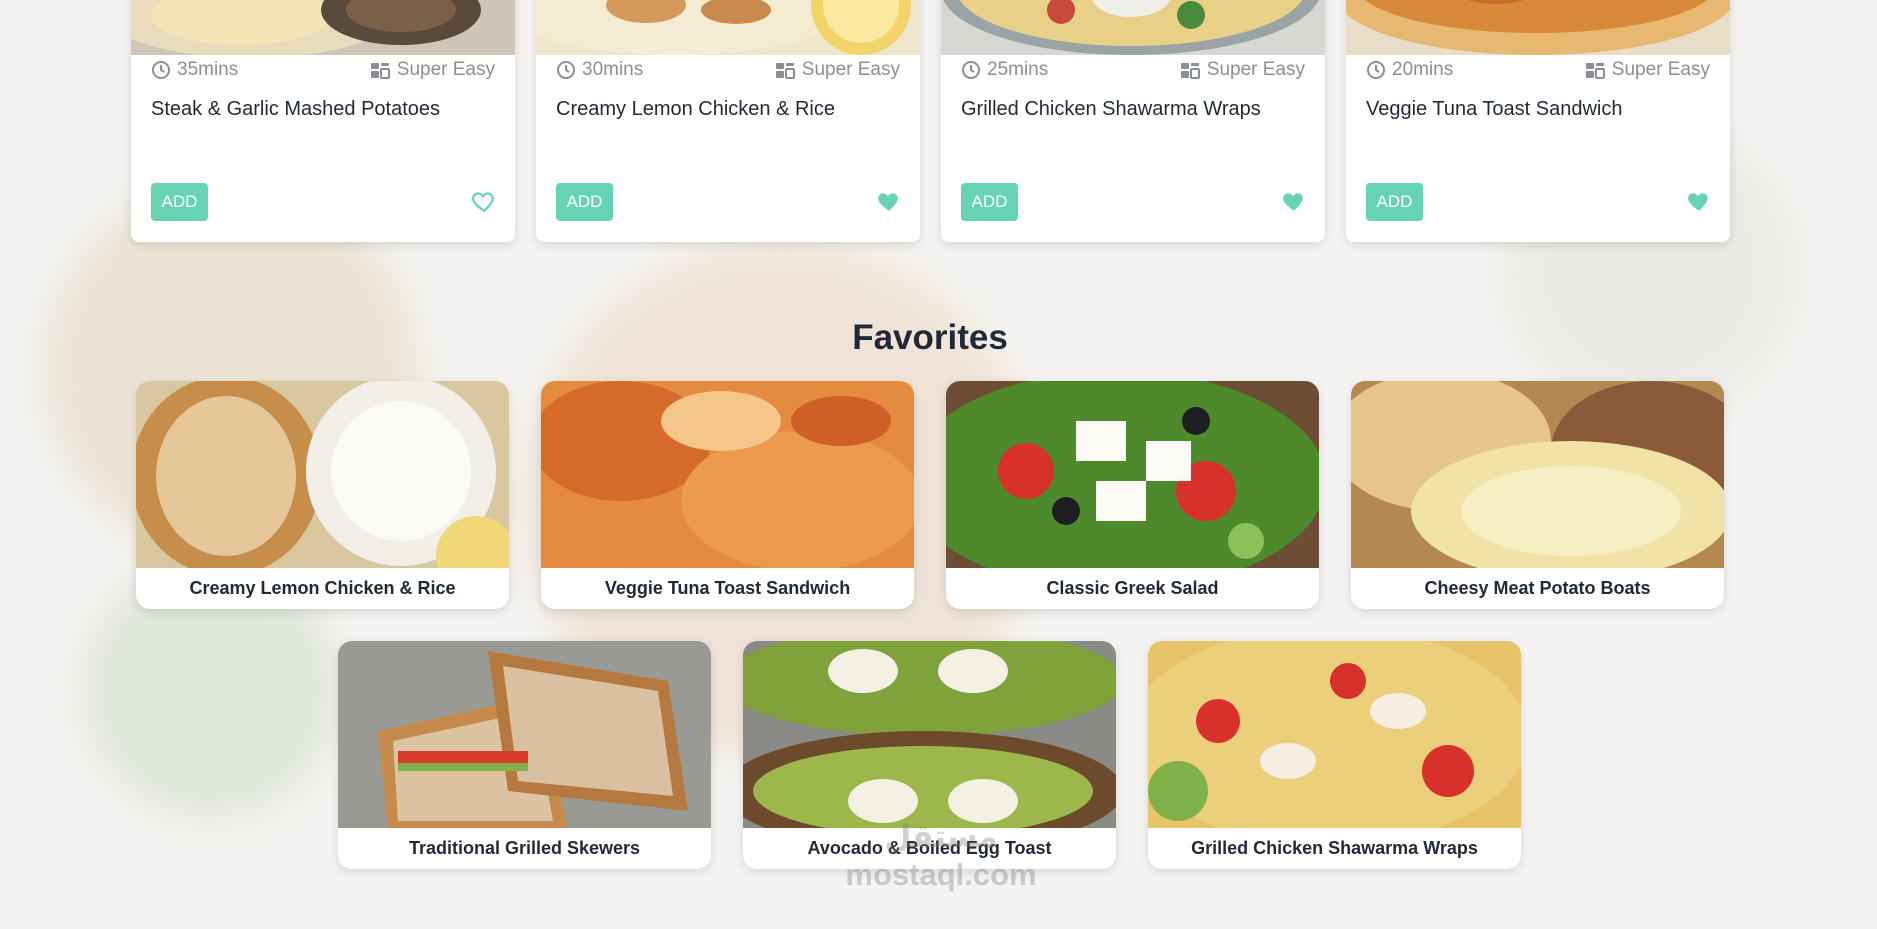 The width and height of the screenshot is (1877, 929). Describe the element at coordinates (930, 337) in the screenshot. I see `favorites-heading: Favorites` at that location.